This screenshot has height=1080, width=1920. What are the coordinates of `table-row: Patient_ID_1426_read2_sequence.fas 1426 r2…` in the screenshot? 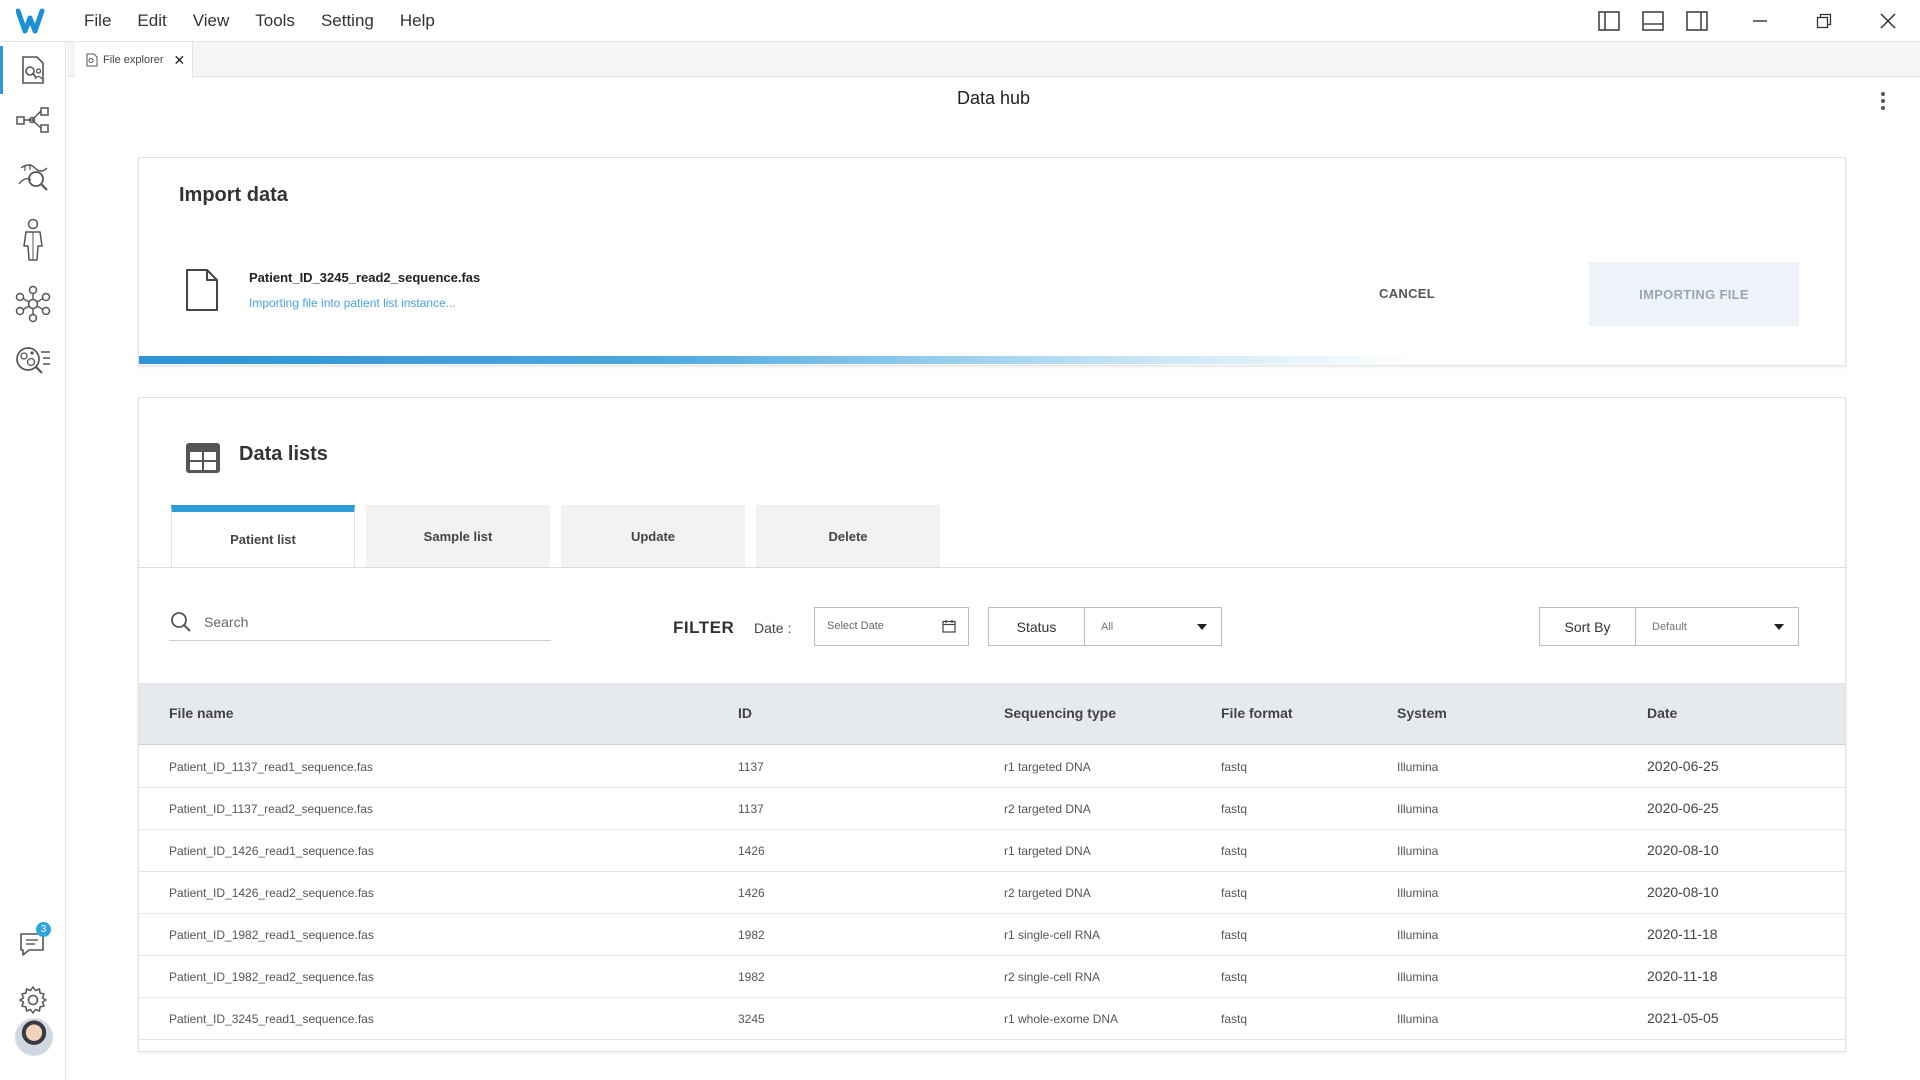 It's located at (992, 893).